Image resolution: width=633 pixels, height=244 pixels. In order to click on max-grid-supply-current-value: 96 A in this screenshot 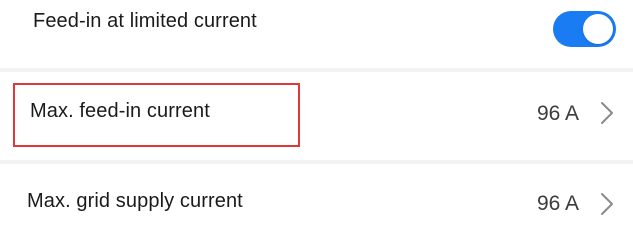, I will do `click(557, 203)`.